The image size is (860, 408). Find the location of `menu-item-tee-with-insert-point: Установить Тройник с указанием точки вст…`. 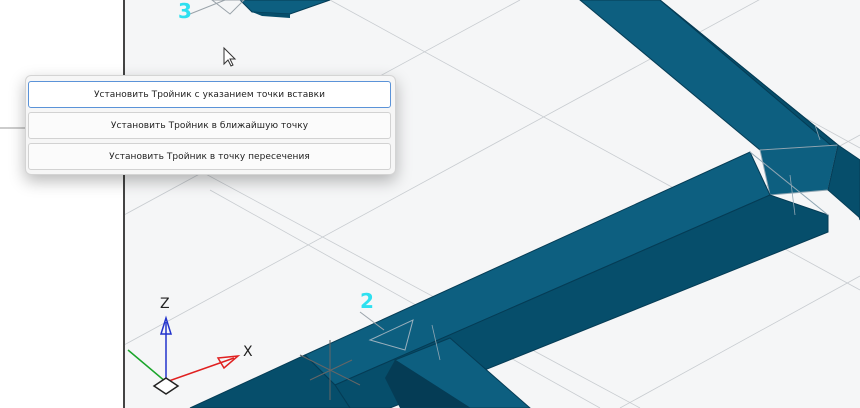

menu-item-tee-with-insert-point: Установить Тройник с указанием точки вст… is located at coordinates (209, 94).